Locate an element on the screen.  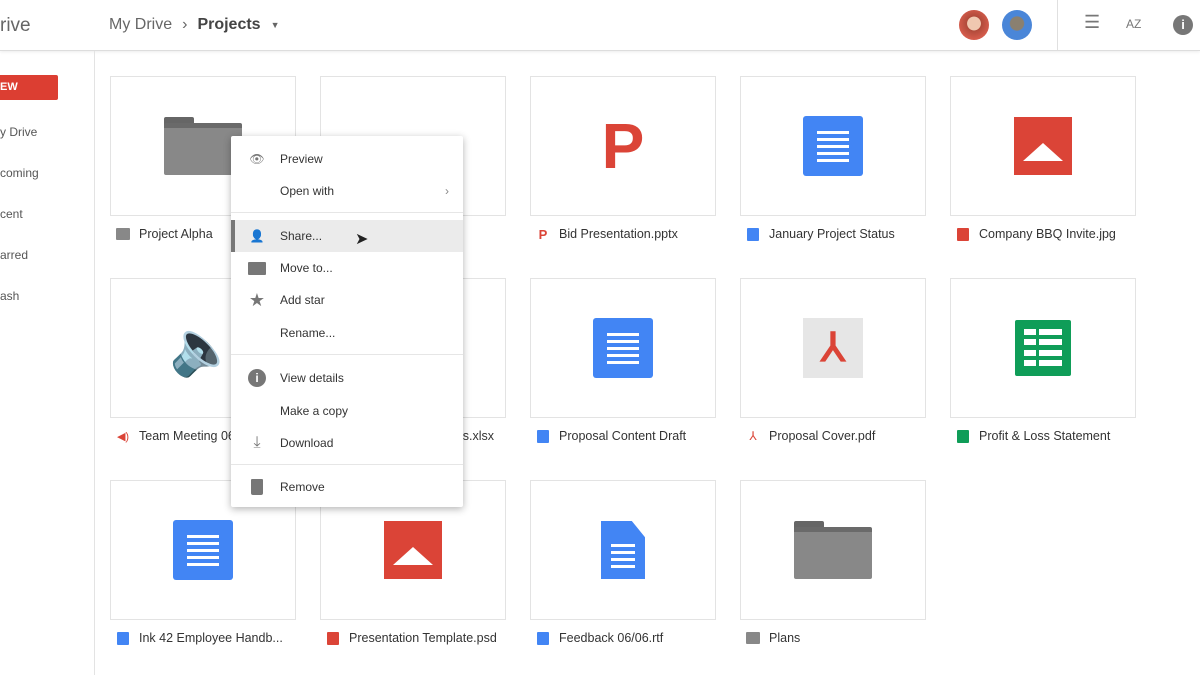
file-label: Profit & Loss Statement is located at coordinates (1043, 436).